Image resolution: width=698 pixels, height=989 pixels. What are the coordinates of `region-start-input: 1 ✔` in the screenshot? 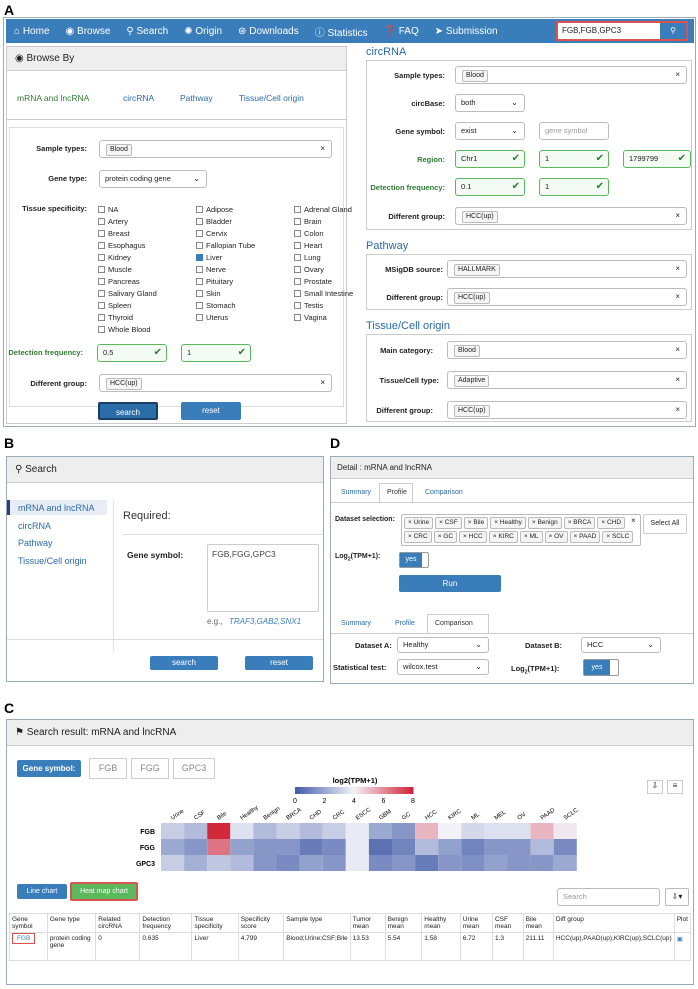 It's located at (574, 159).